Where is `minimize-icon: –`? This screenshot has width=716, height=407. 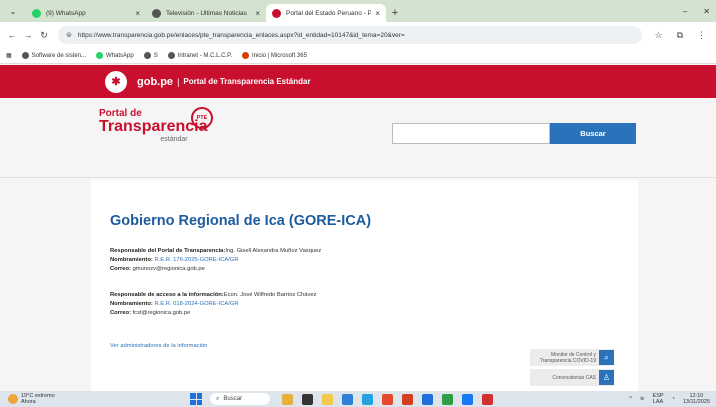
minimize-icon: – is located at coordinates (685, 11).